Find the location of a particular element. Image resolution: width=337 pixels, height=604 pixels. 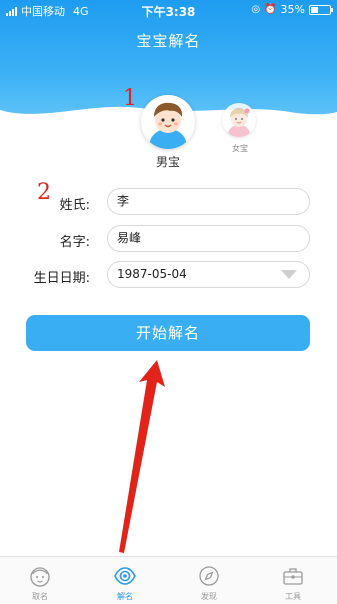

alarm-icon: ⏰ is located at coordinates (270, 9).